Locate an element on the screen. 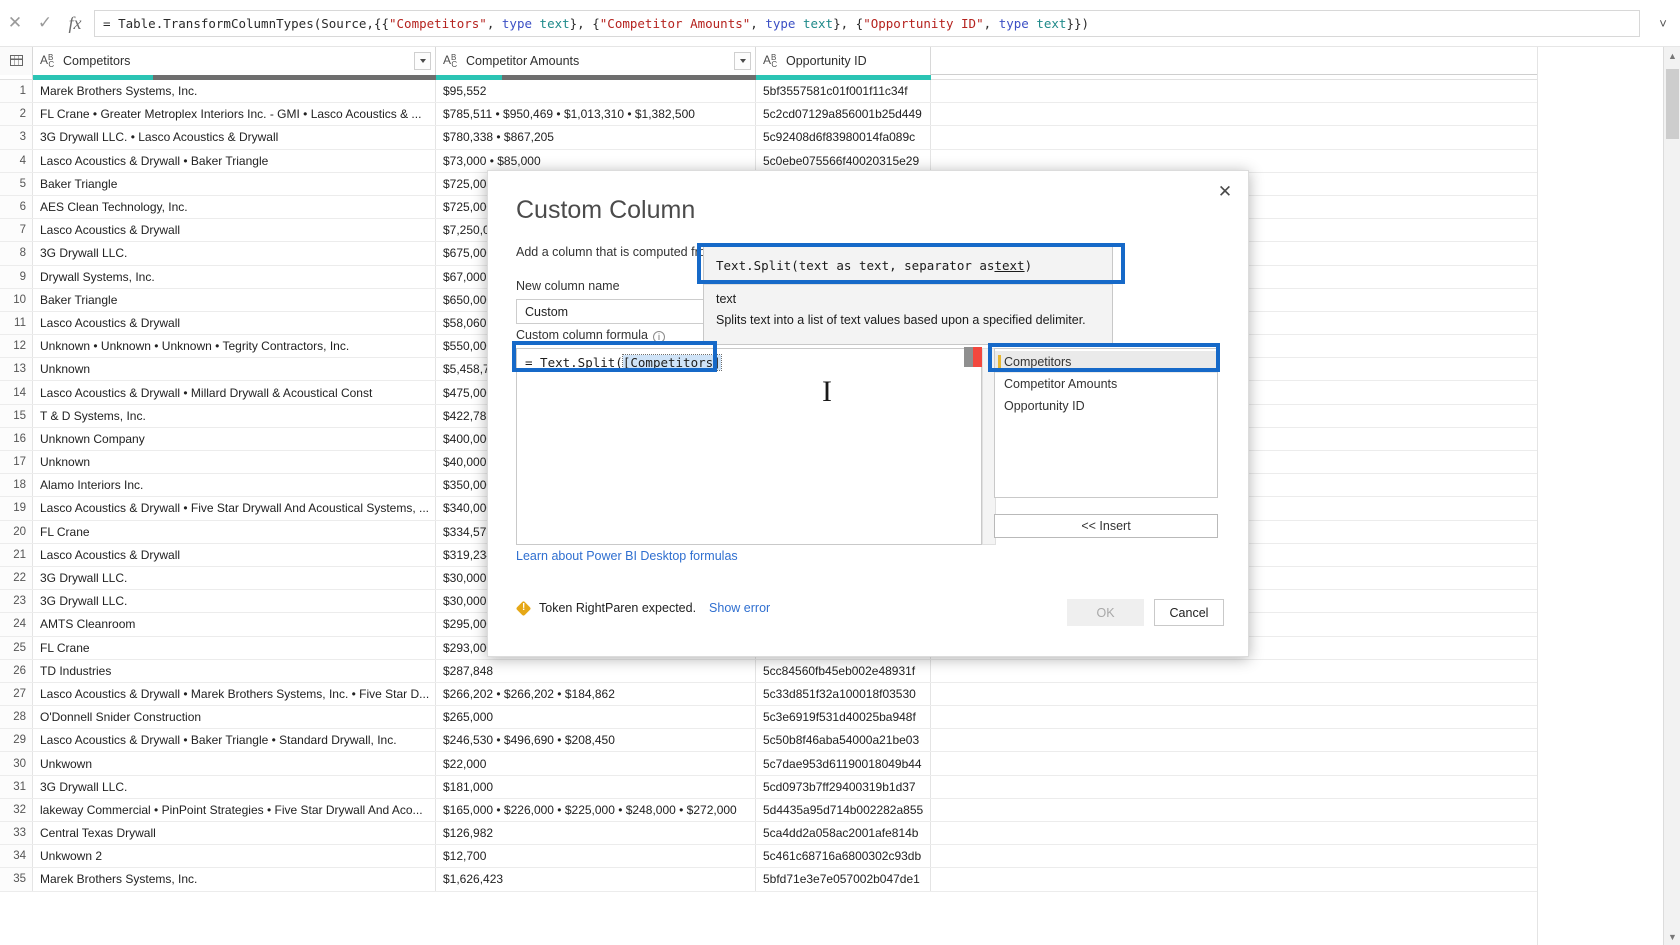  cell-competitors: T & D Systems, Inc. is located at coordinates (234, 415).